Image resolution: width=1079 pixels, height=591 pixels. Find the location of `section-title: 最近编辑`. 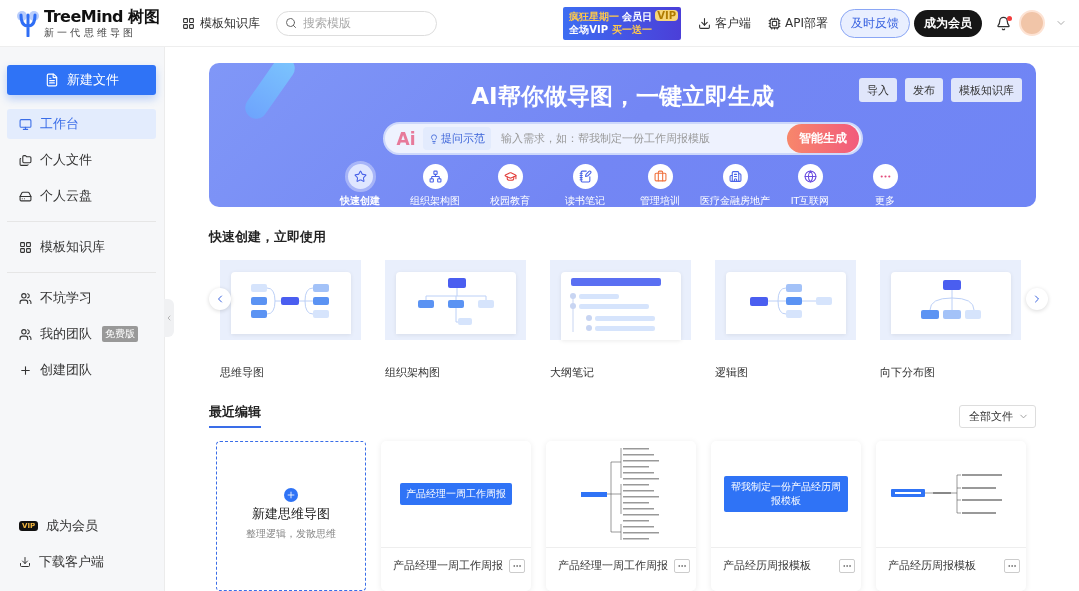

section-title: 最近编辑 is located at coordinates (235, 416).